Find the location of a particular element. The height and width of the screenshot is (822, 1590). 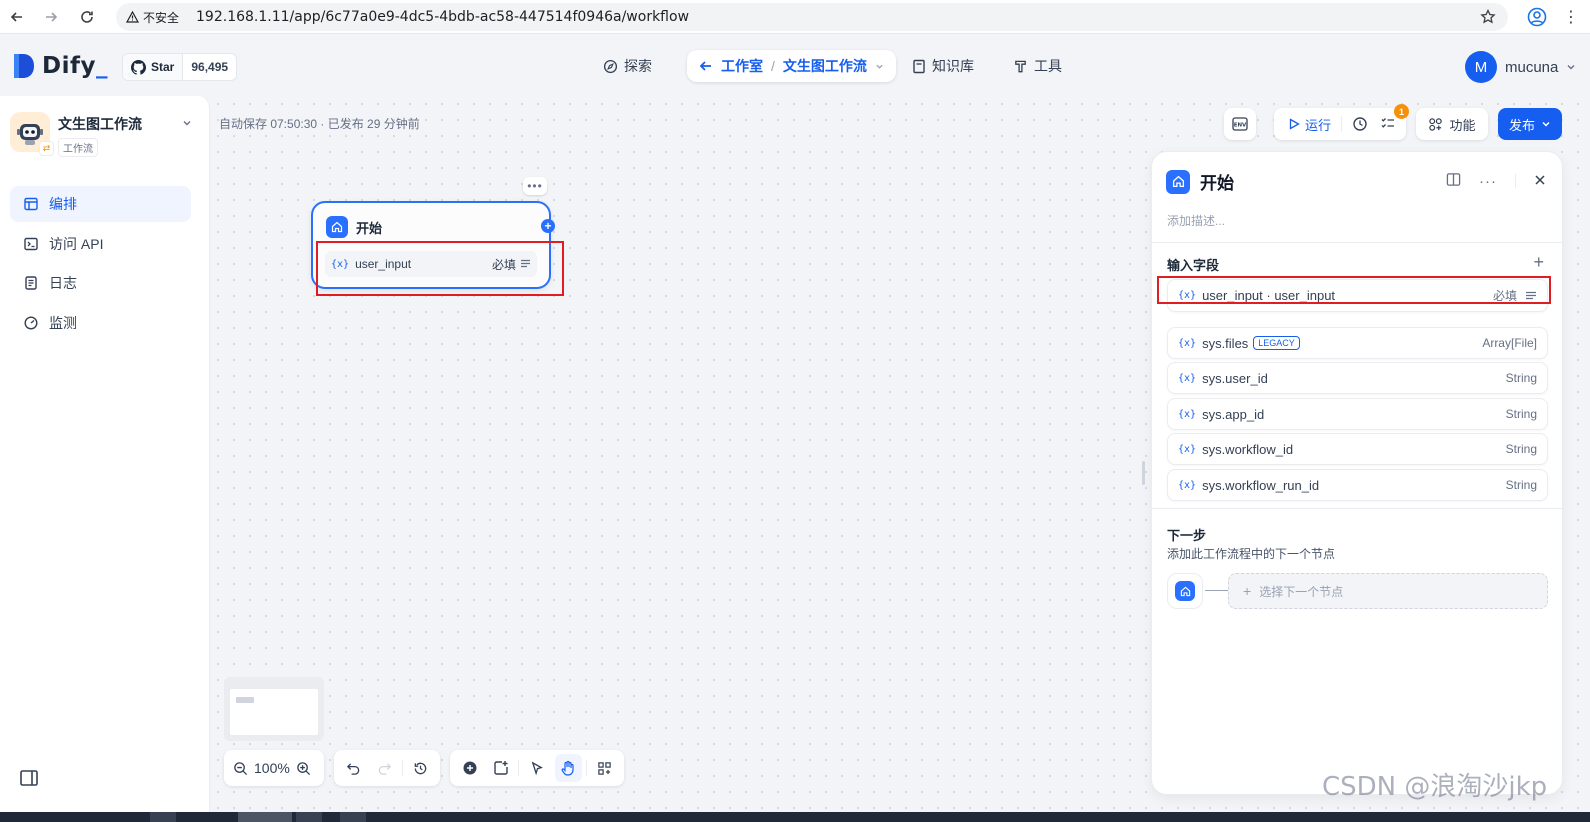

history-clock-icon is located at coordinates (1360, 124).